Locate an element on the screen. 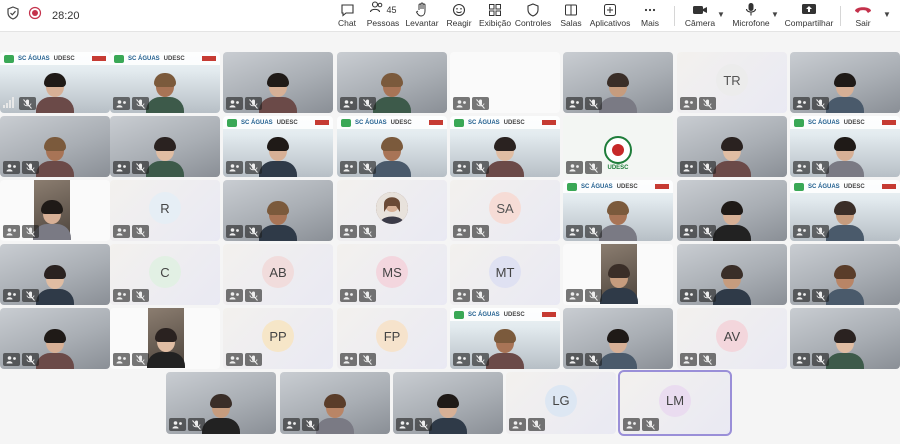  participant-tile: R is located at coordinates (165, 210).